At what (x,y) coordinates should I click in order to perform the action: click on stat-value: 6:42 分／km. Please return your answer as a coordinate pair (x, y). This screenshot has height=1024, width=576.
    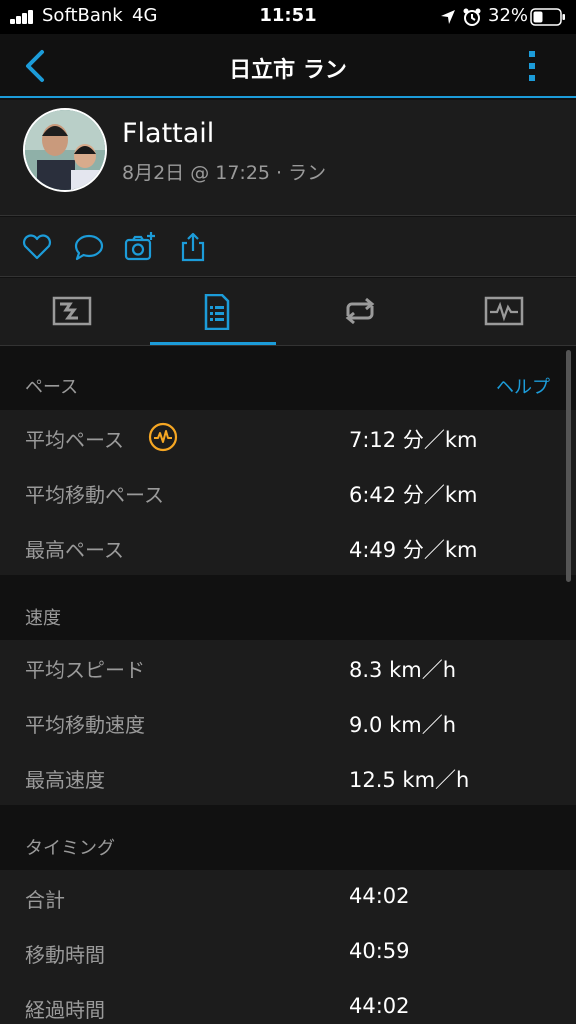
    Looking at the image, I should click on (413, 495).